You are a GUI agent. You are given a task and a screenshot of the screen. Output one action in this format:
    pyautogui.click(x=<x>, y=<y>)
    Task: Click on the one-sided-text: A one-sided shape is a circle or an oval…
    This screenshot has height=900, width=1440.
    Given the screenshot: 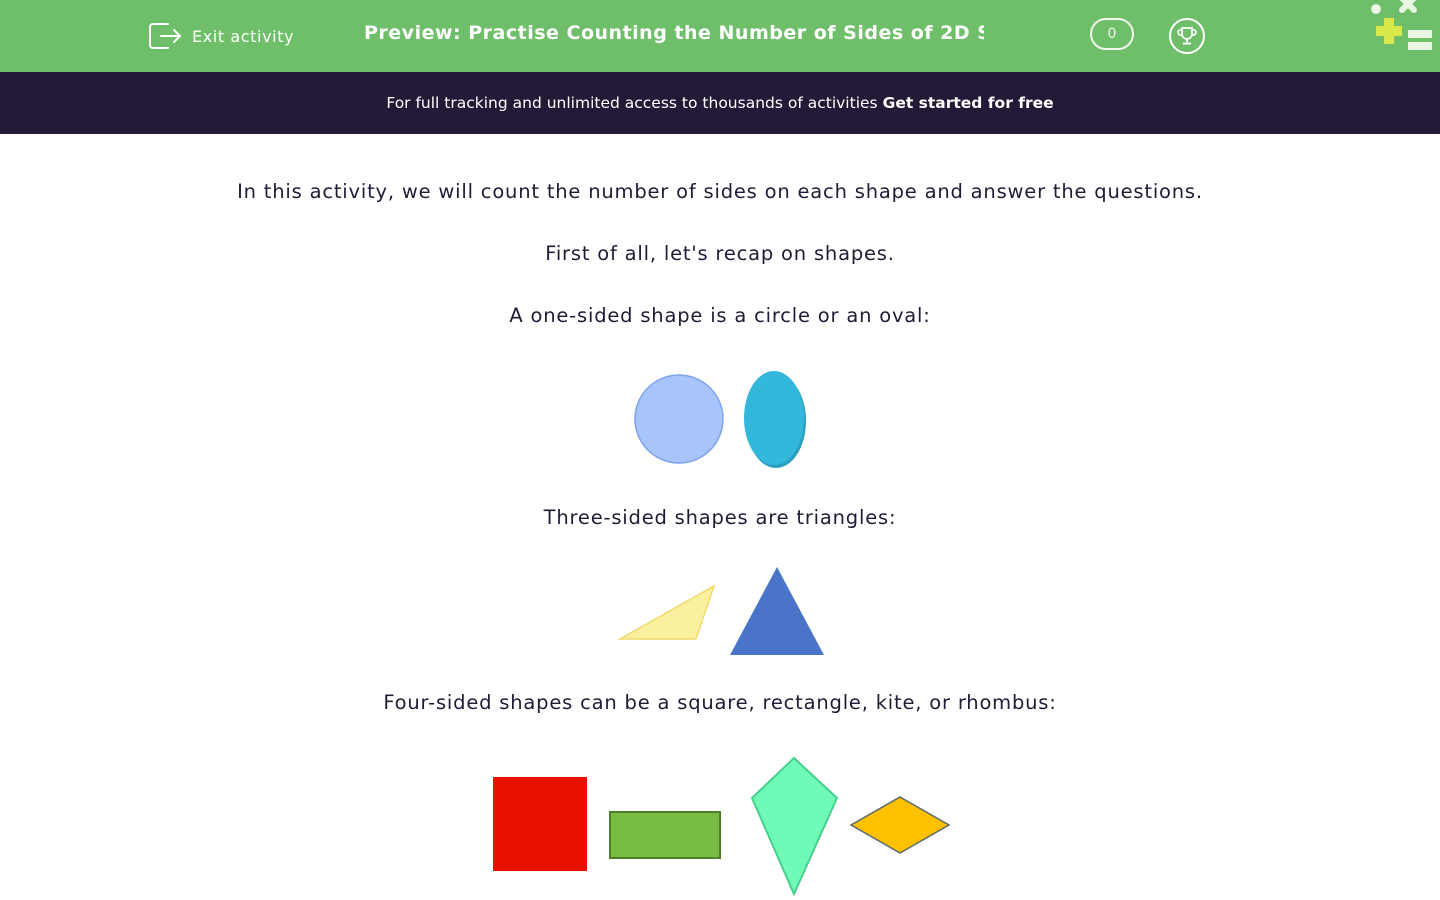 What is the action you would take?
    pyautogui.click(x=720, y=315)
    